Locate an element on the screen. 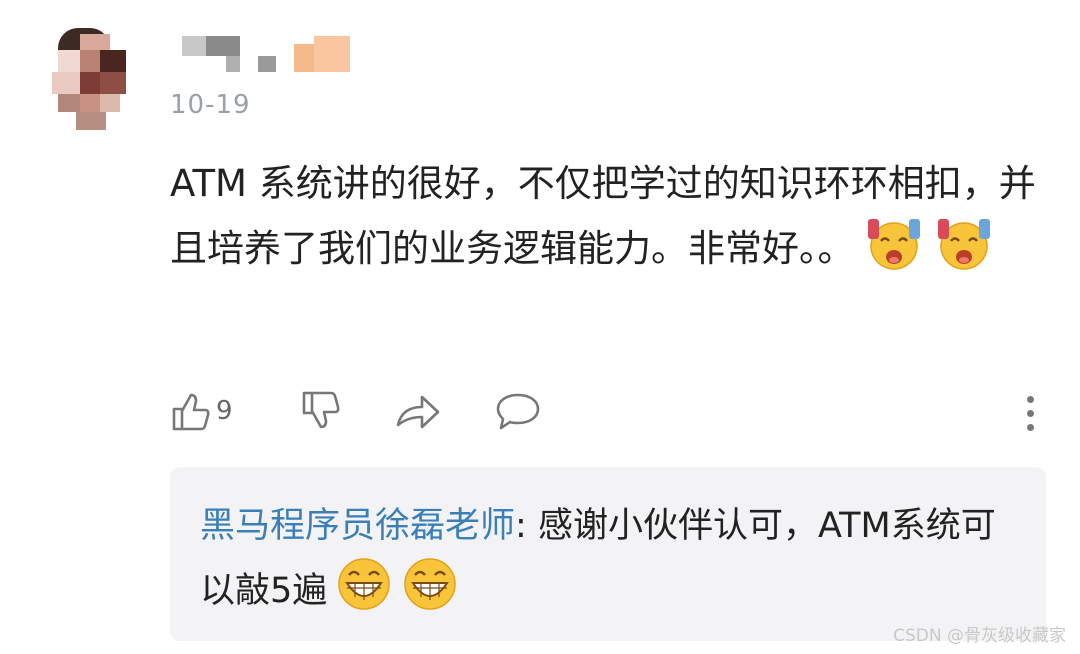 This screenshot has width=1080, height=654. thumbs-up-icon is located at coordinates (191, 412).